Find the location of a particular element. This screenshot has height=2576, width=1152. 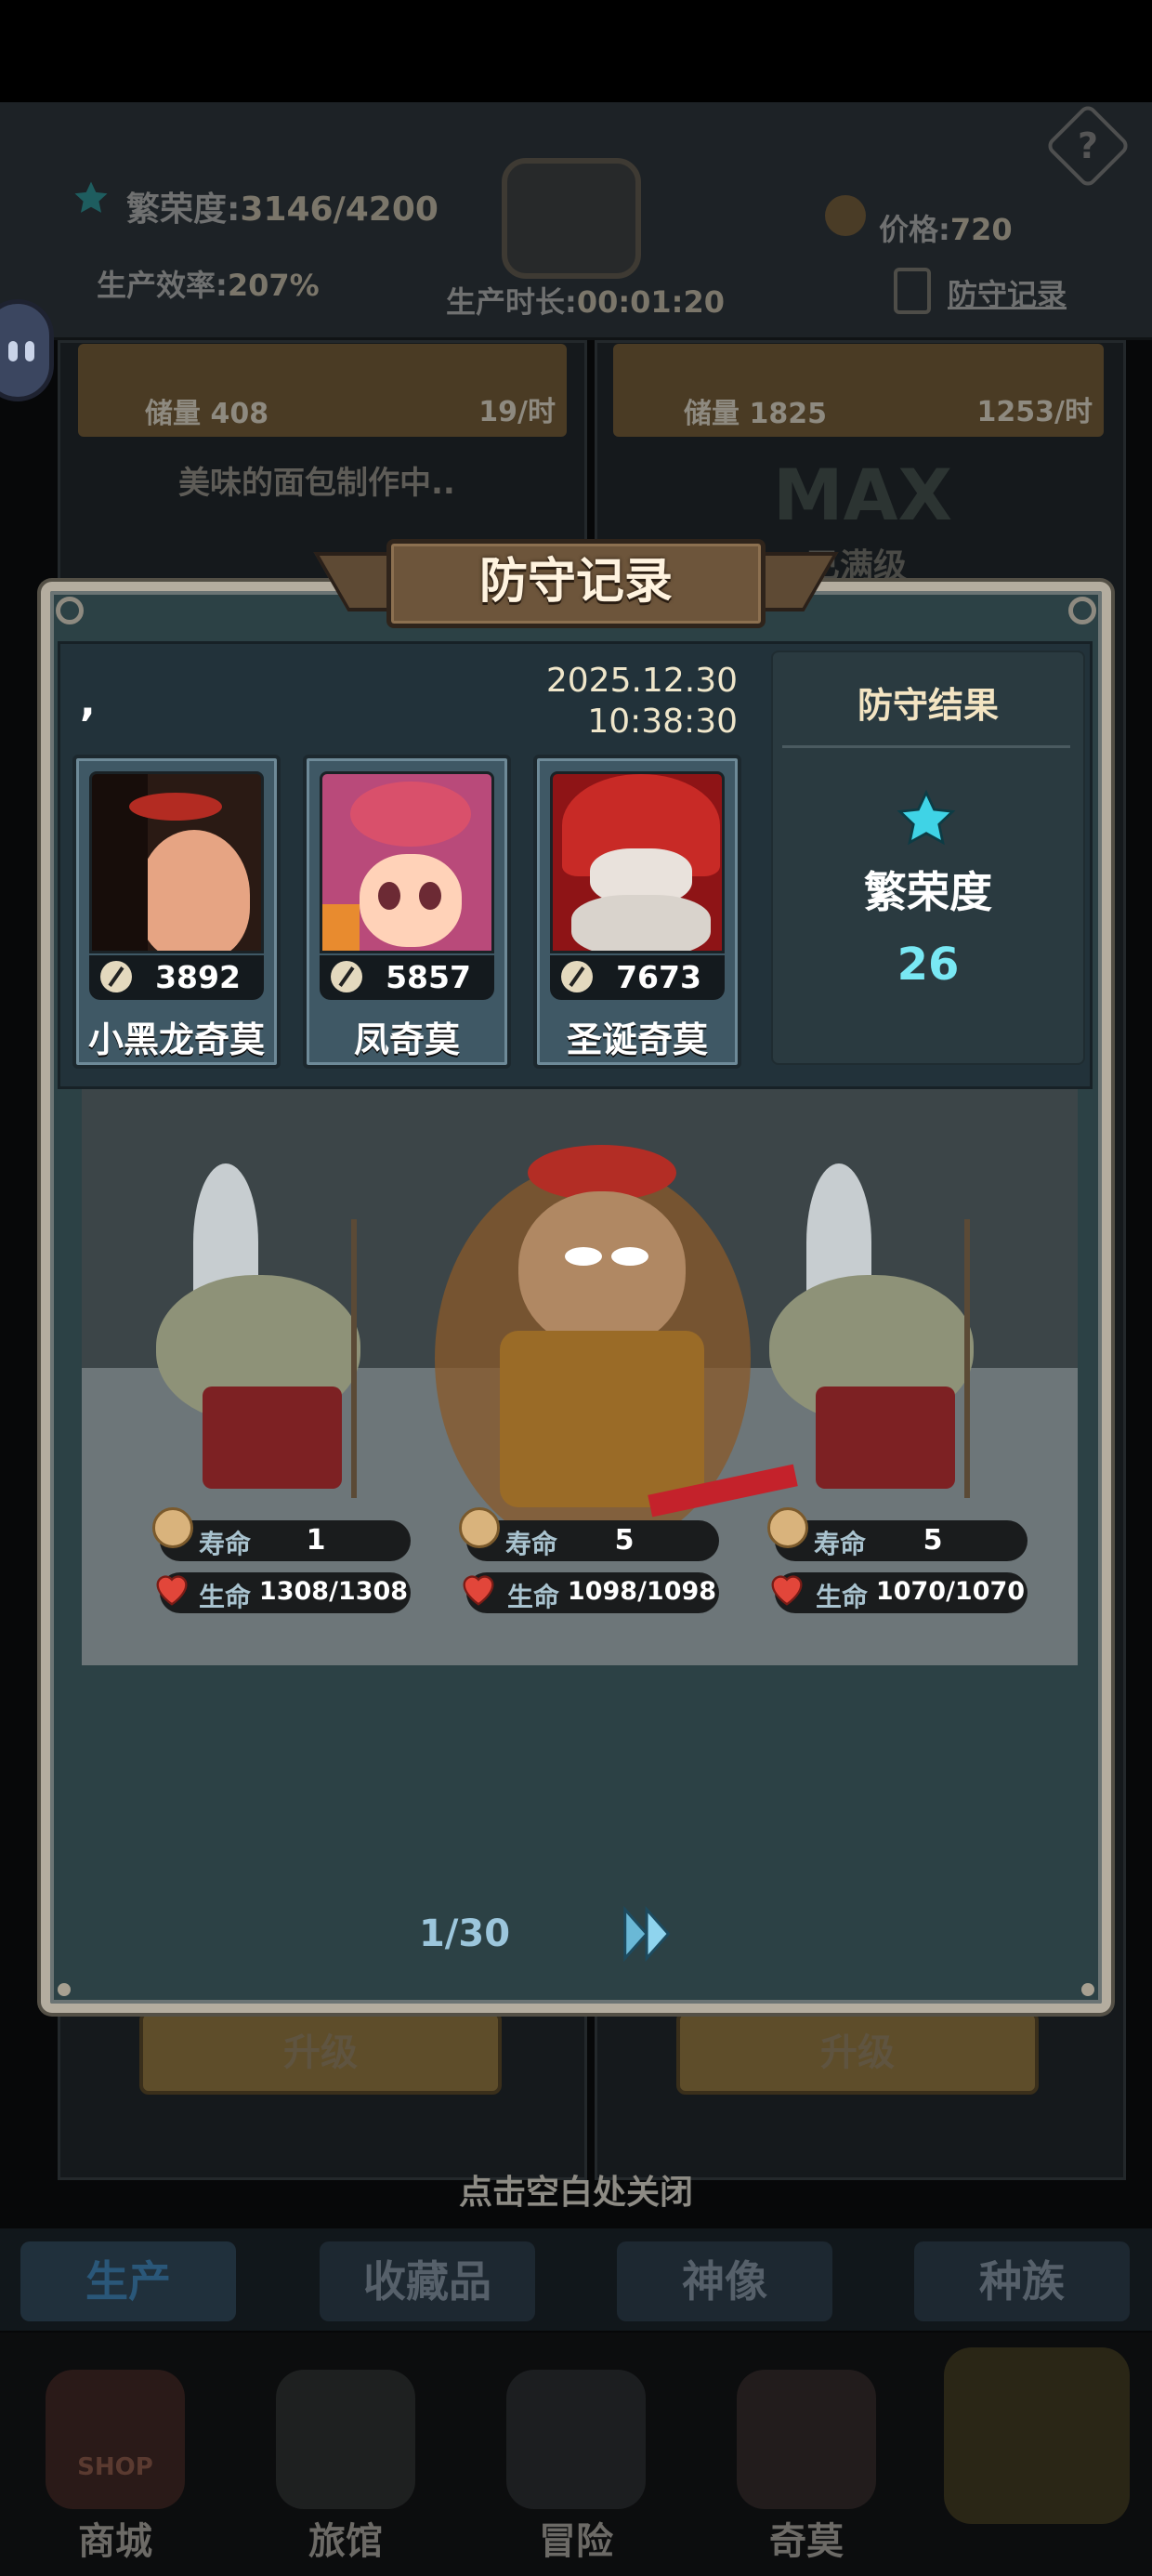

crossed-swords-icon is located at coordinates (576, 2439).